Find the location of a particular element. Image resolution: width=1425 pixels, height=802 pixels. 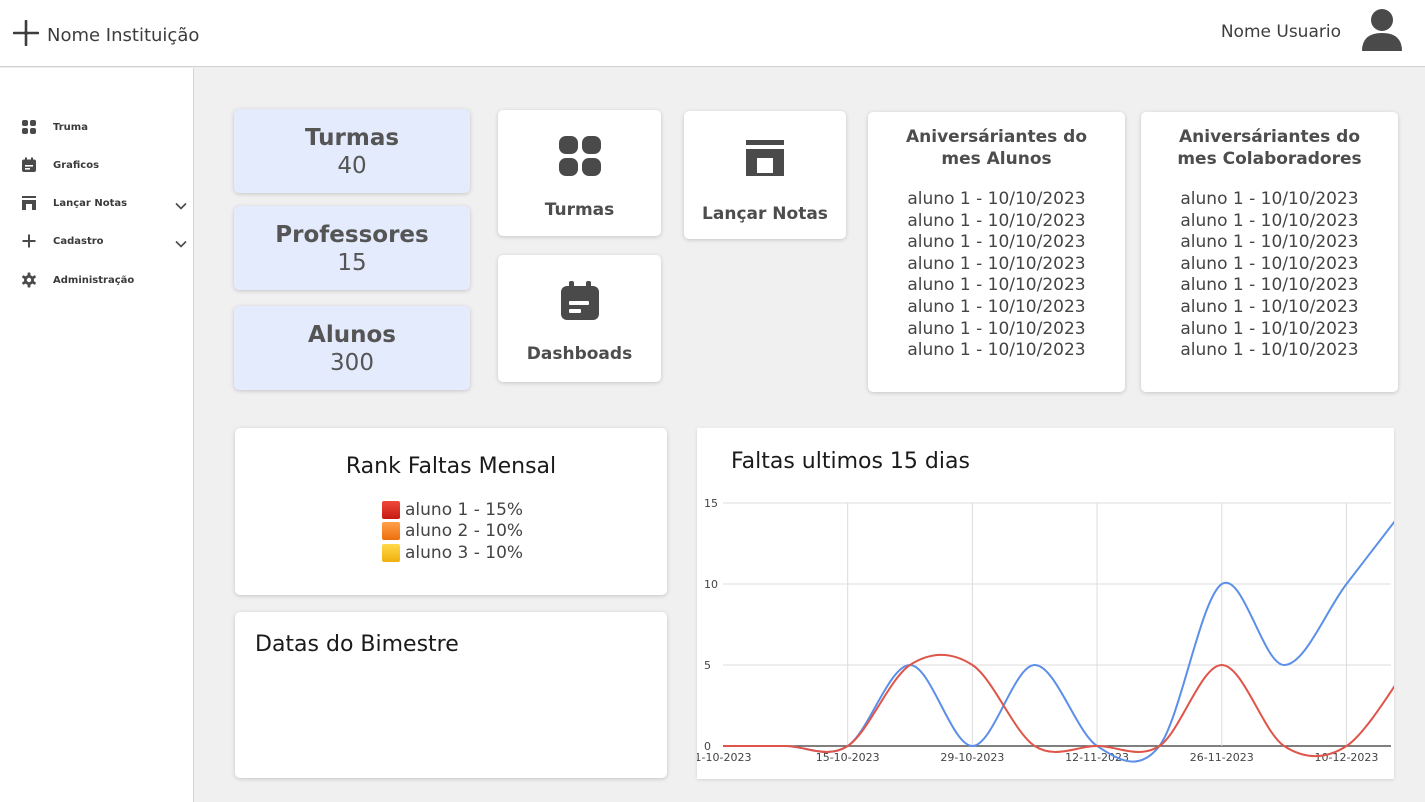

shortcut-dashboards: Dashboads is located at coordinates (579, 318).